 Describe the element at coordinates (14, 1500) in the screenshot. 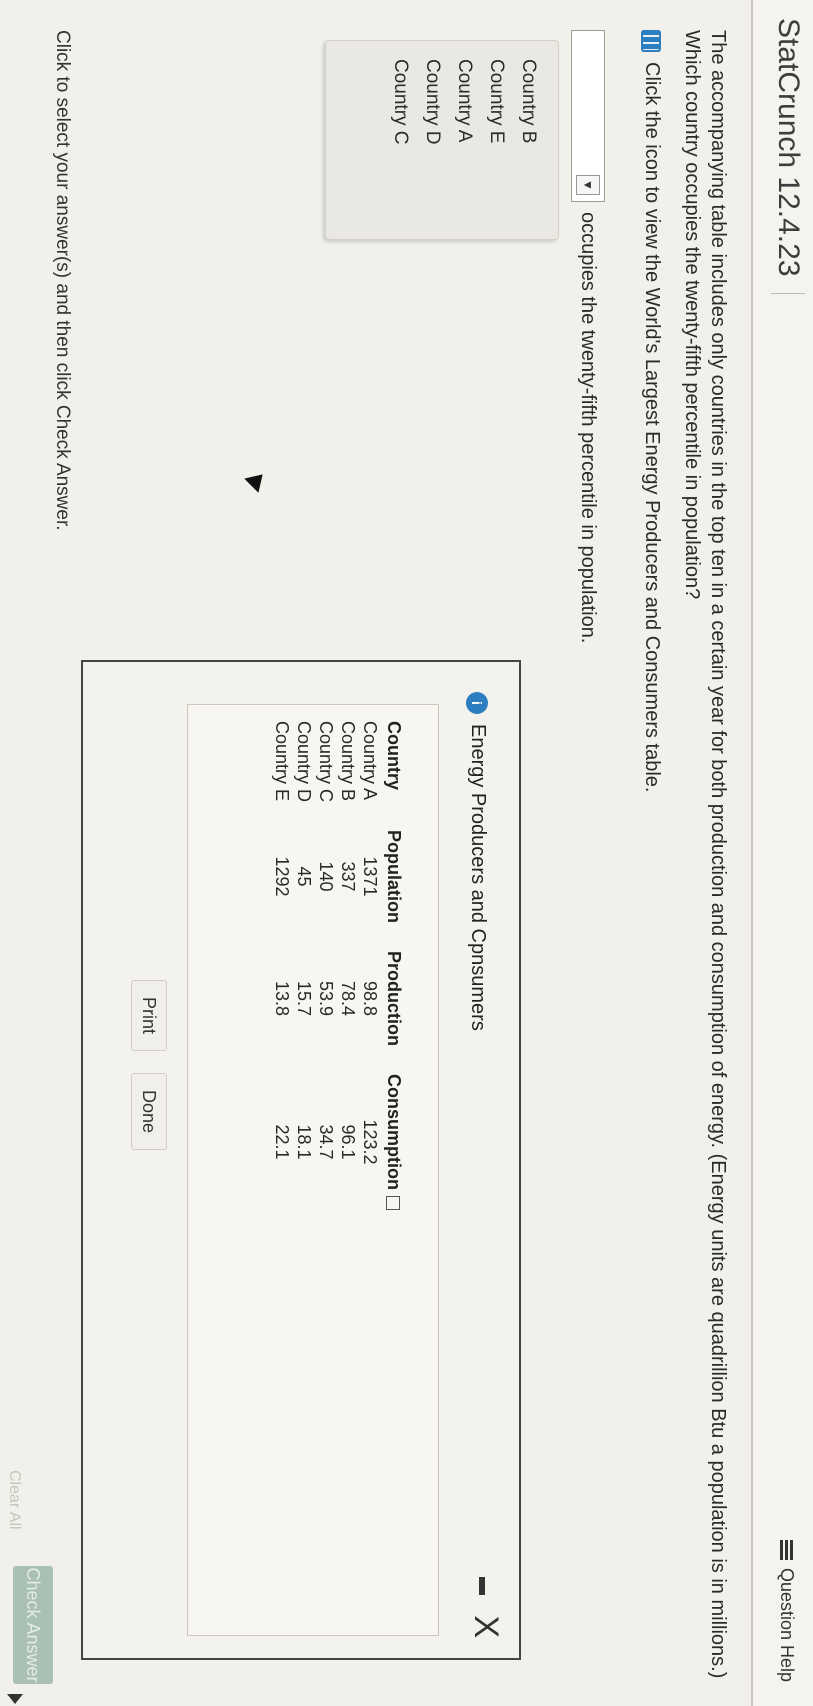

I see `clear-all-button: Clear All` at that location.